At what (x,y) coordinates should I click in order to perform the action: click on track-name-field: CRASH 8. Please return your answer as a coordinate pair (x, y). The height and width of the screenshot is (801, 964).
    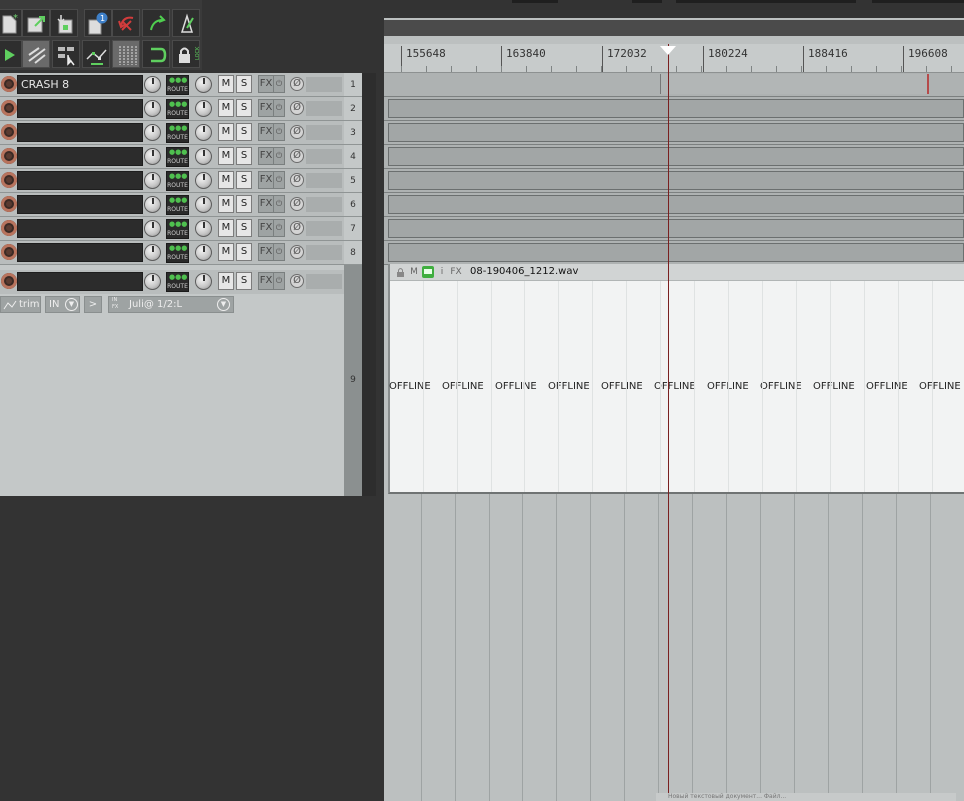
    Looking at the image, I should click on (80, 84).